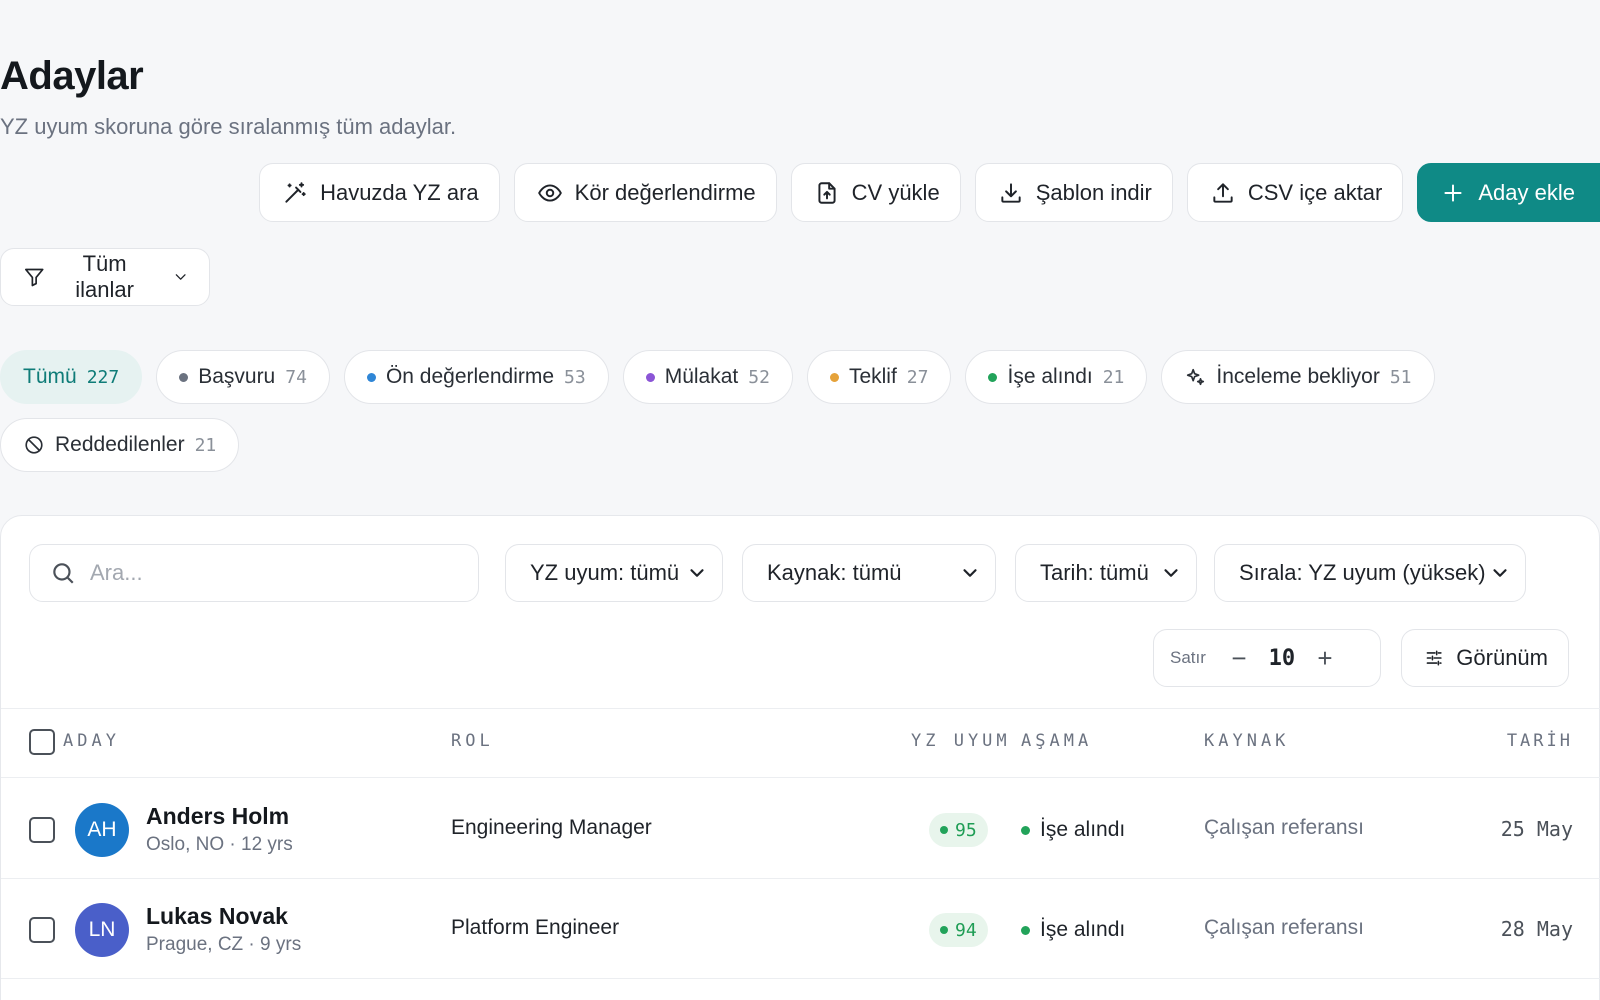  What do you see at coordinates (551, 827) in the screenshot?
I see `candidate-role: Engineering Manager` at bounding box center [551, 827].